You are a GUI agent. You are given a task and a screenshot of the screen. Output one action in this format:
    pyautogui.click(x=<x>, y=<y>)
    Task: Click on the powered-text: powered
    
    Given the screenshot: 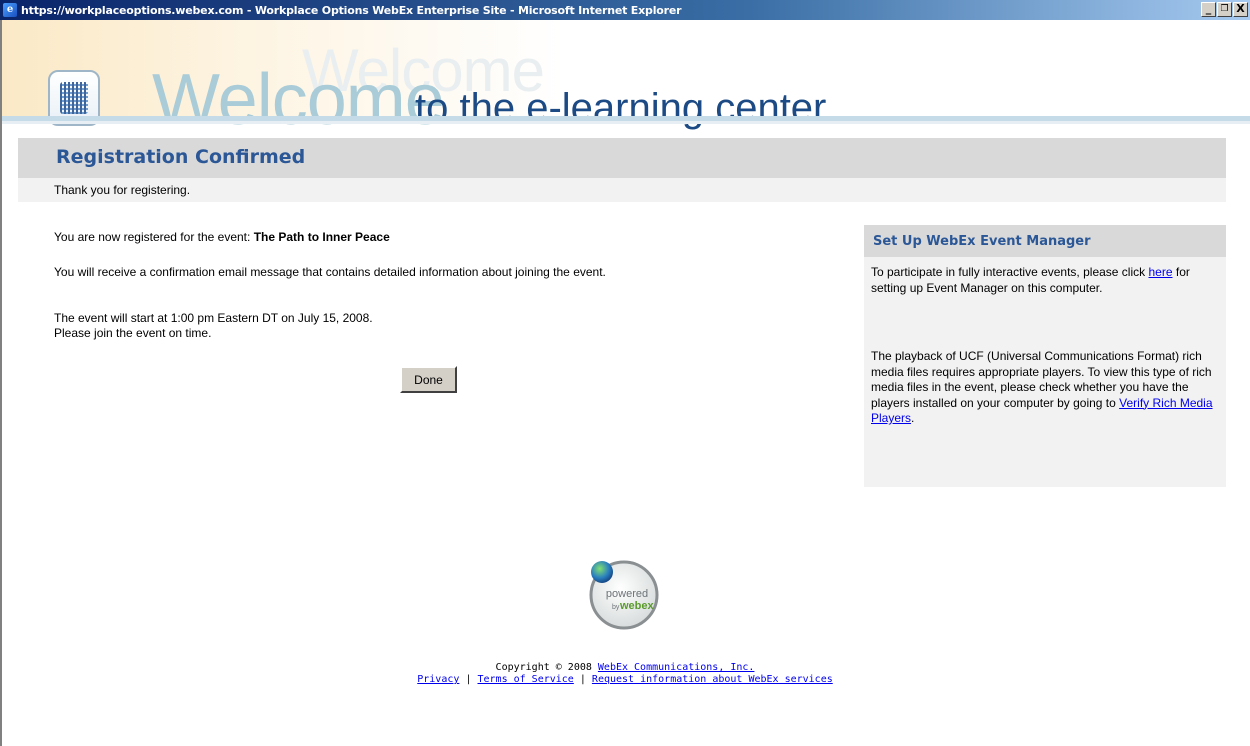 What is the action you would take?
    pyautogui.click(x=627, y=594)
    